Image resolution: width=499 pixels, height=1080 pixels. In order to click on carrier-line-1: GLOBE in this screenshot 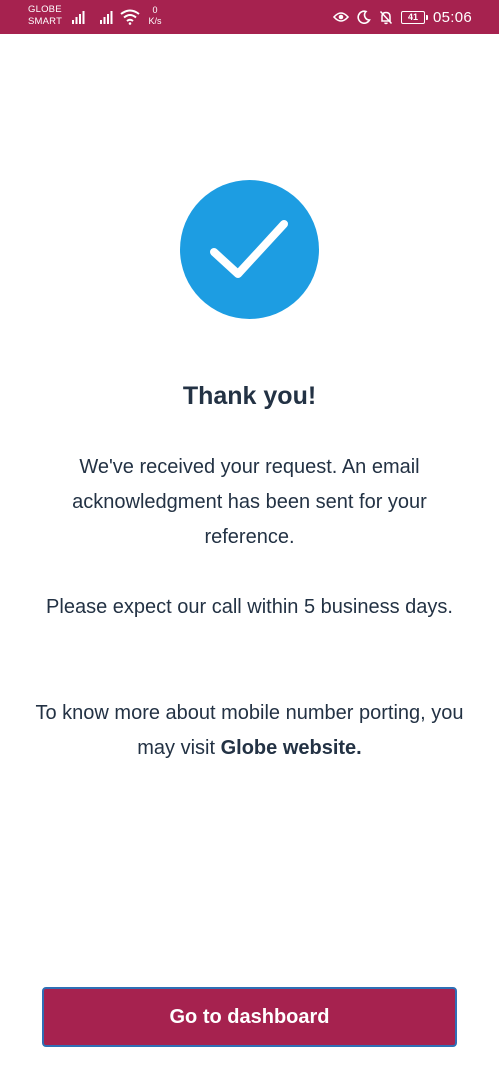, I will do `click(45, 9)`.